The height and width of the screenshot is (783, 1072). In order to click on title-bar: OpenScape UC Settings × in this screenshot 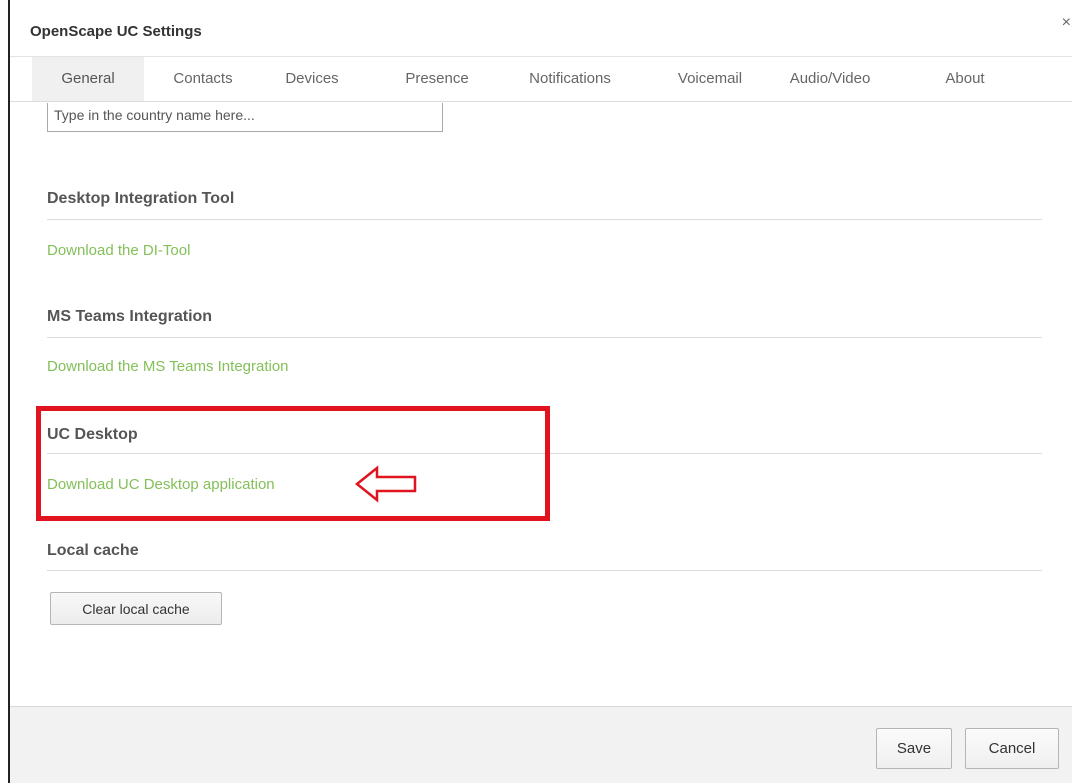, I will do `click(541, 28)`.